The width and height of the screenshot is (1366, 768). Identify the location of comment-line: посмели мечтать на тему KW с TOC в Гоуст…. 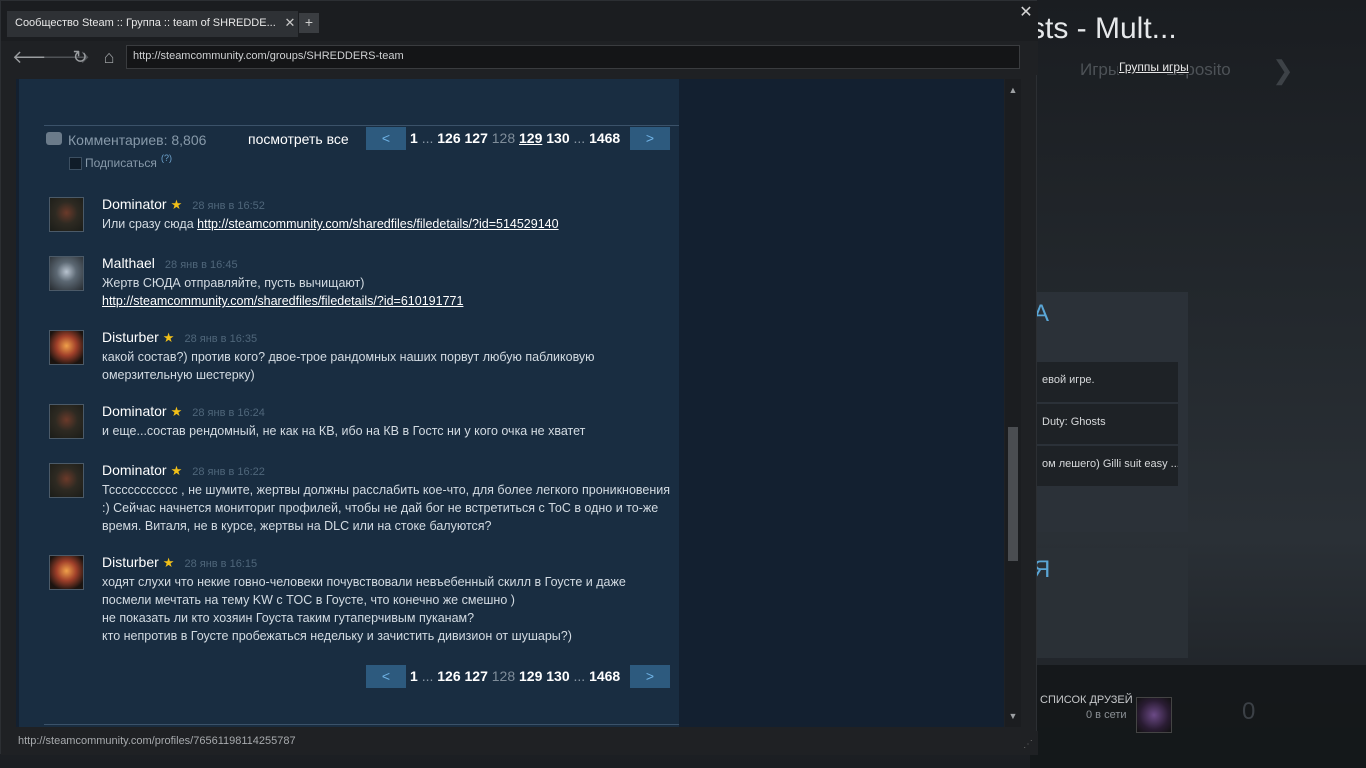
(308, 600).